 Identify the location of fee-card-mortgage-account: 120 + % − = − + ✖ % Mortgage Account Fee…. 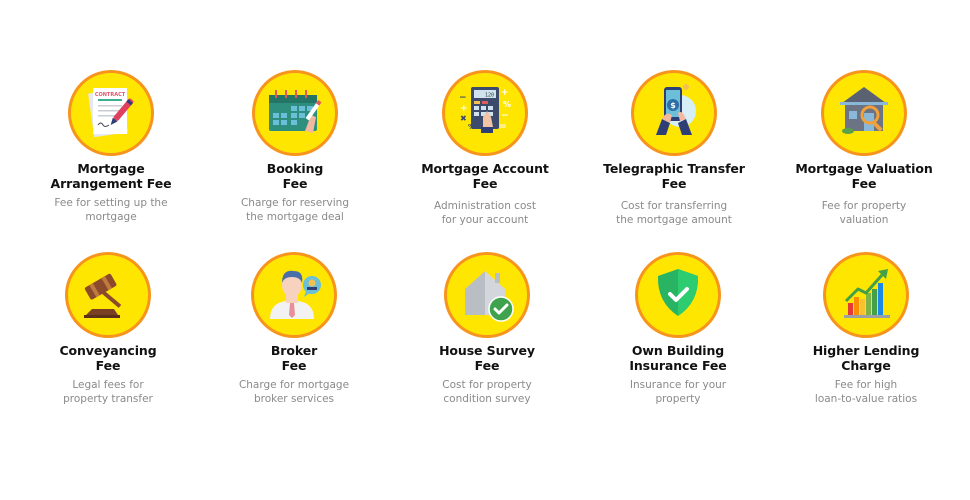
(485, 148).